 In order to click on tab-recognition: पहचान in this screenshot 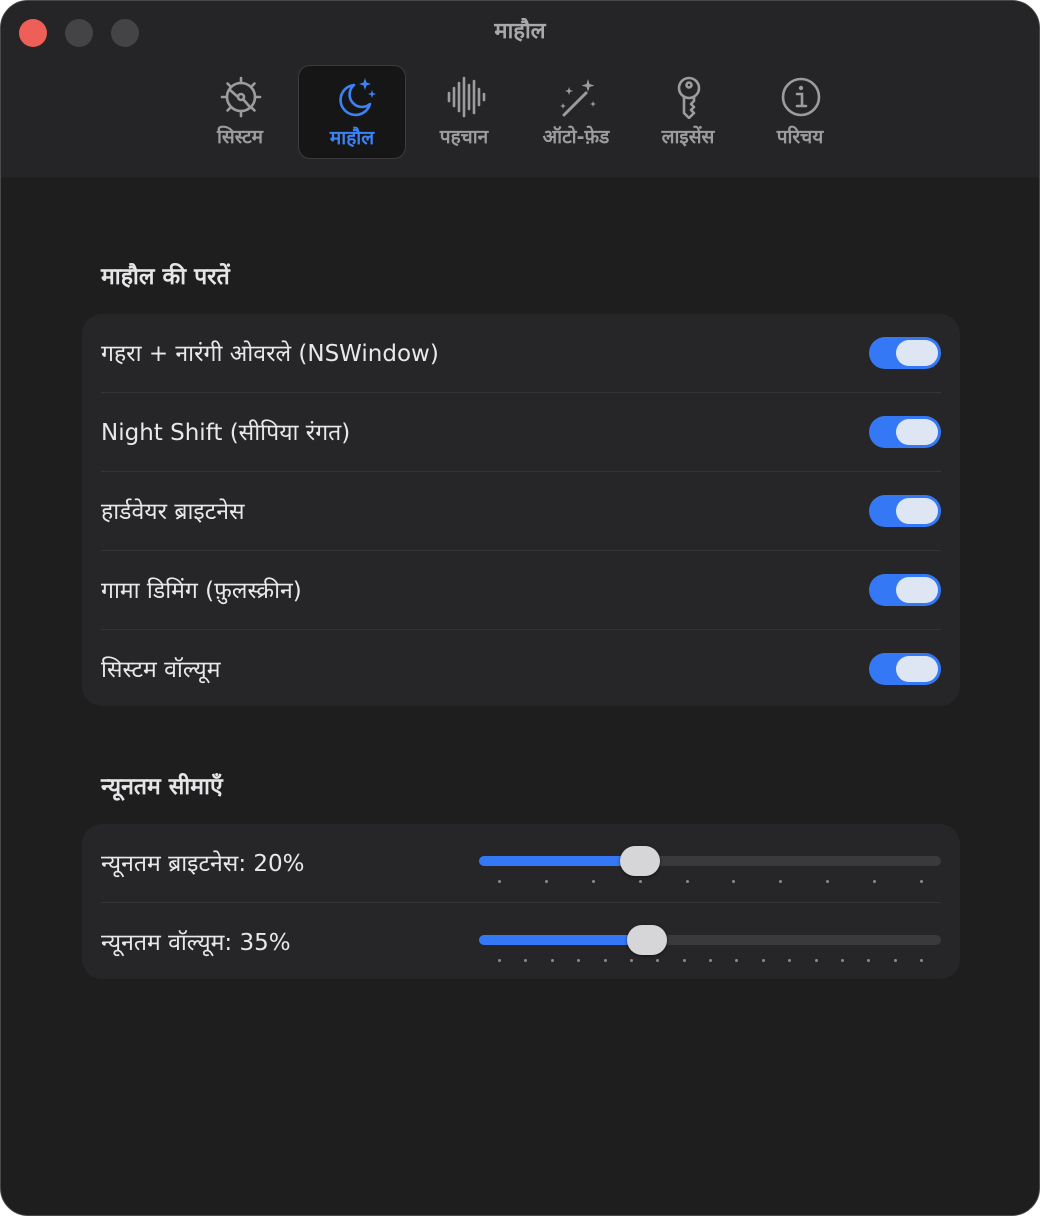, I will do `click(464, 112)`.